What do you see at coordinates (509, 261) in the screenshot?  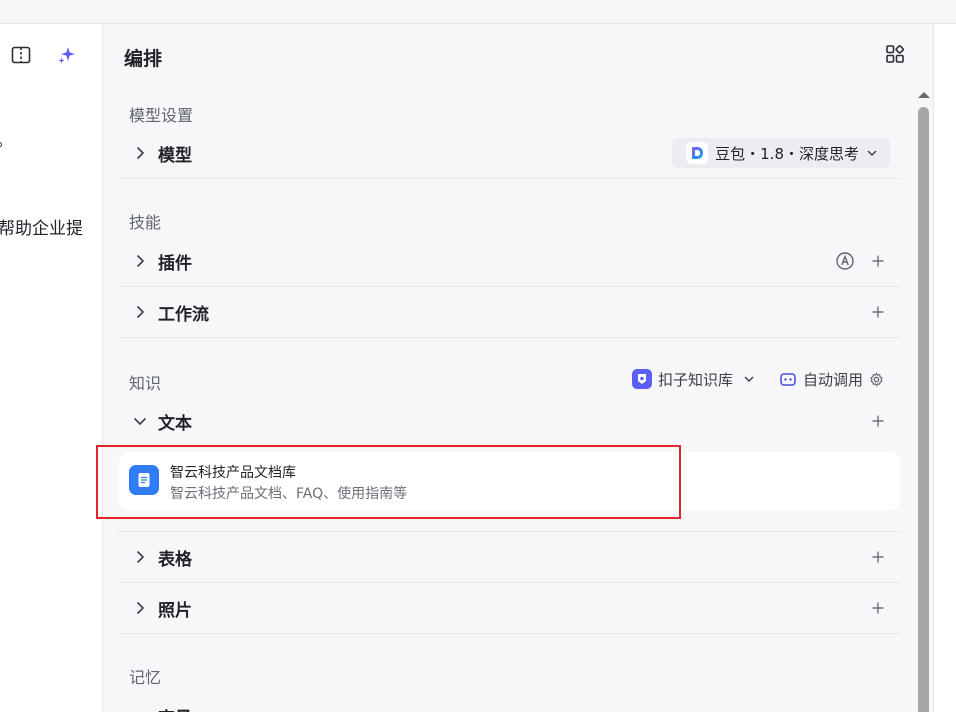 I see `plugins-row: 插件` at bounding box center [509, 261].